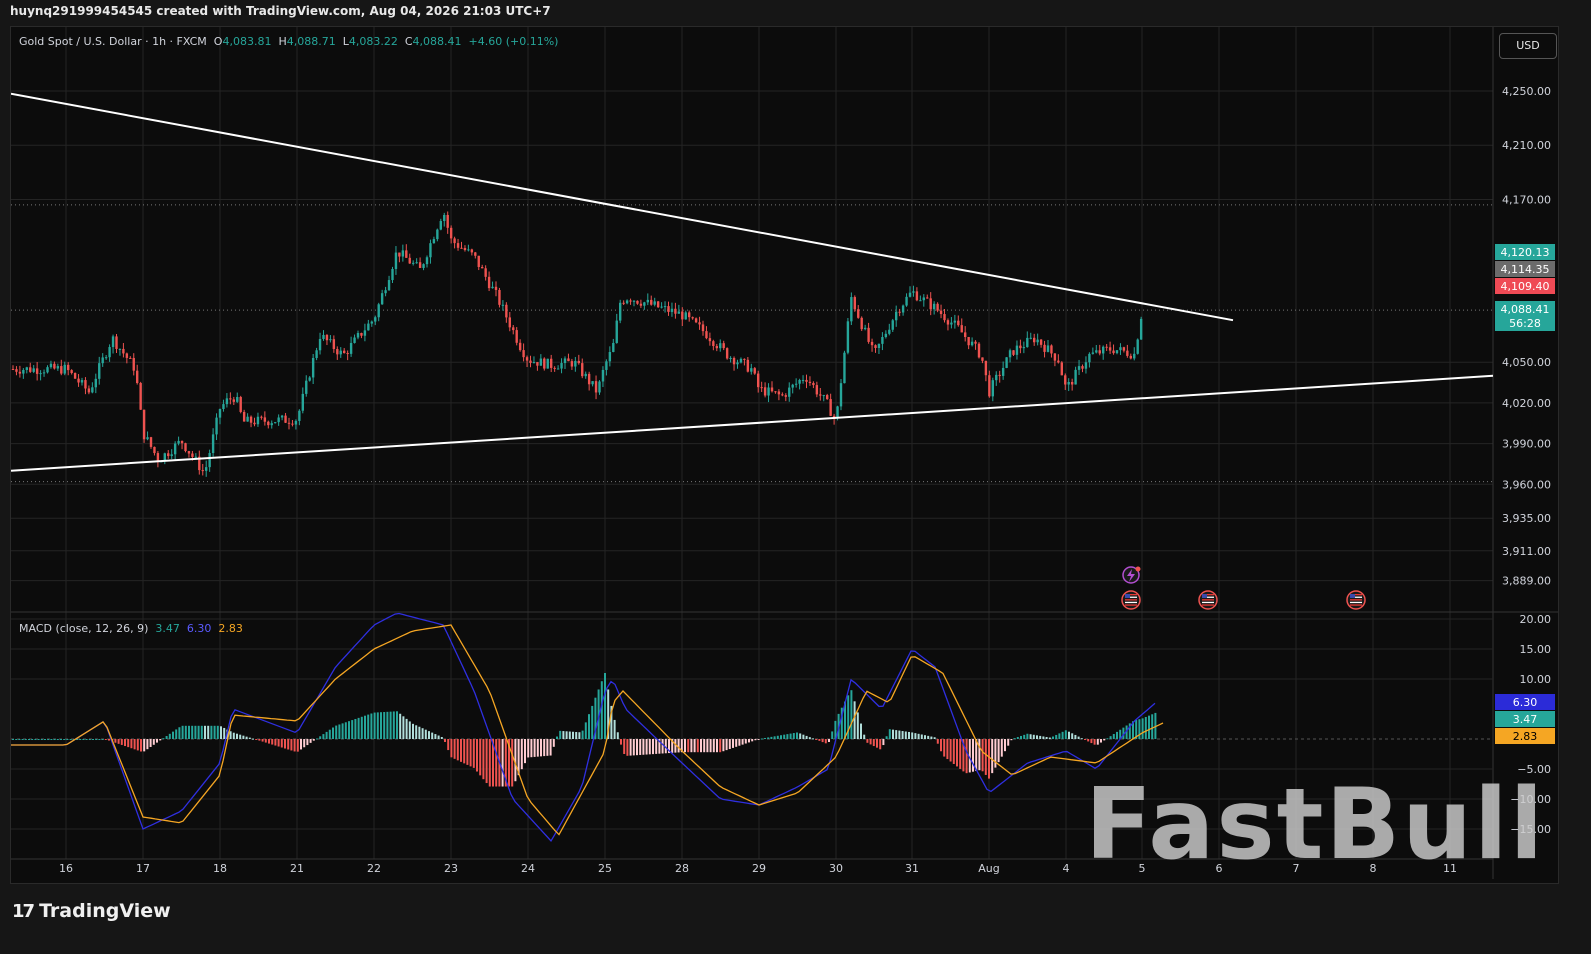 The height and width of the screenshot is (954, 1591). What do you see at coordinates (1526, 444) in the screenshot?
I see `price-tick-label: 3,990.00` at bounding box center [1526, 444].